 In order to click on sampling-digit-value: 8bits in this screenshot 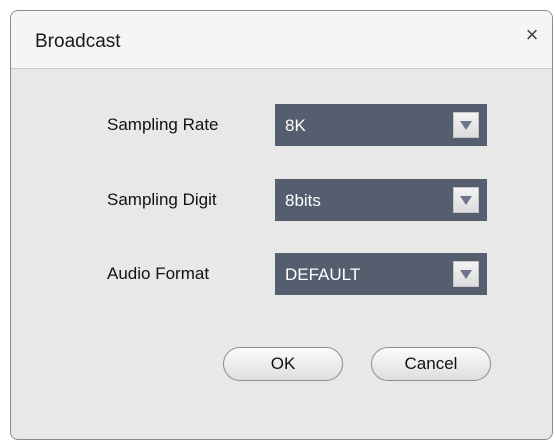, I will do `click(303, 200)`.